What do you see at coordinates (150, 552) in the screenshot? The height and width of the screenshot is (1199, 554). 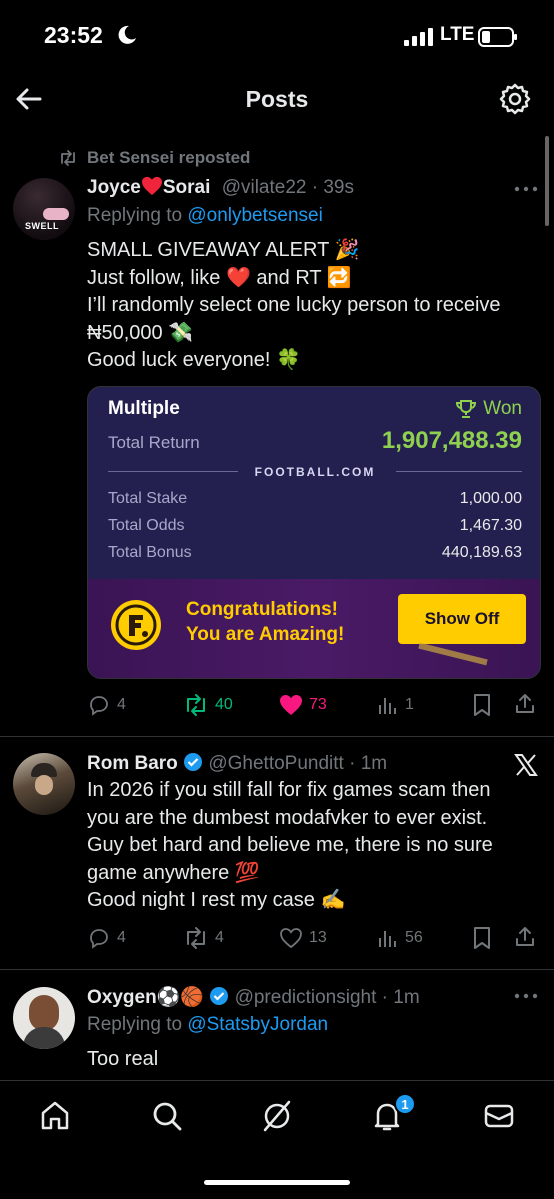 I see `total-bonus-label: Total Bonus` at bounding box center [150, 552].